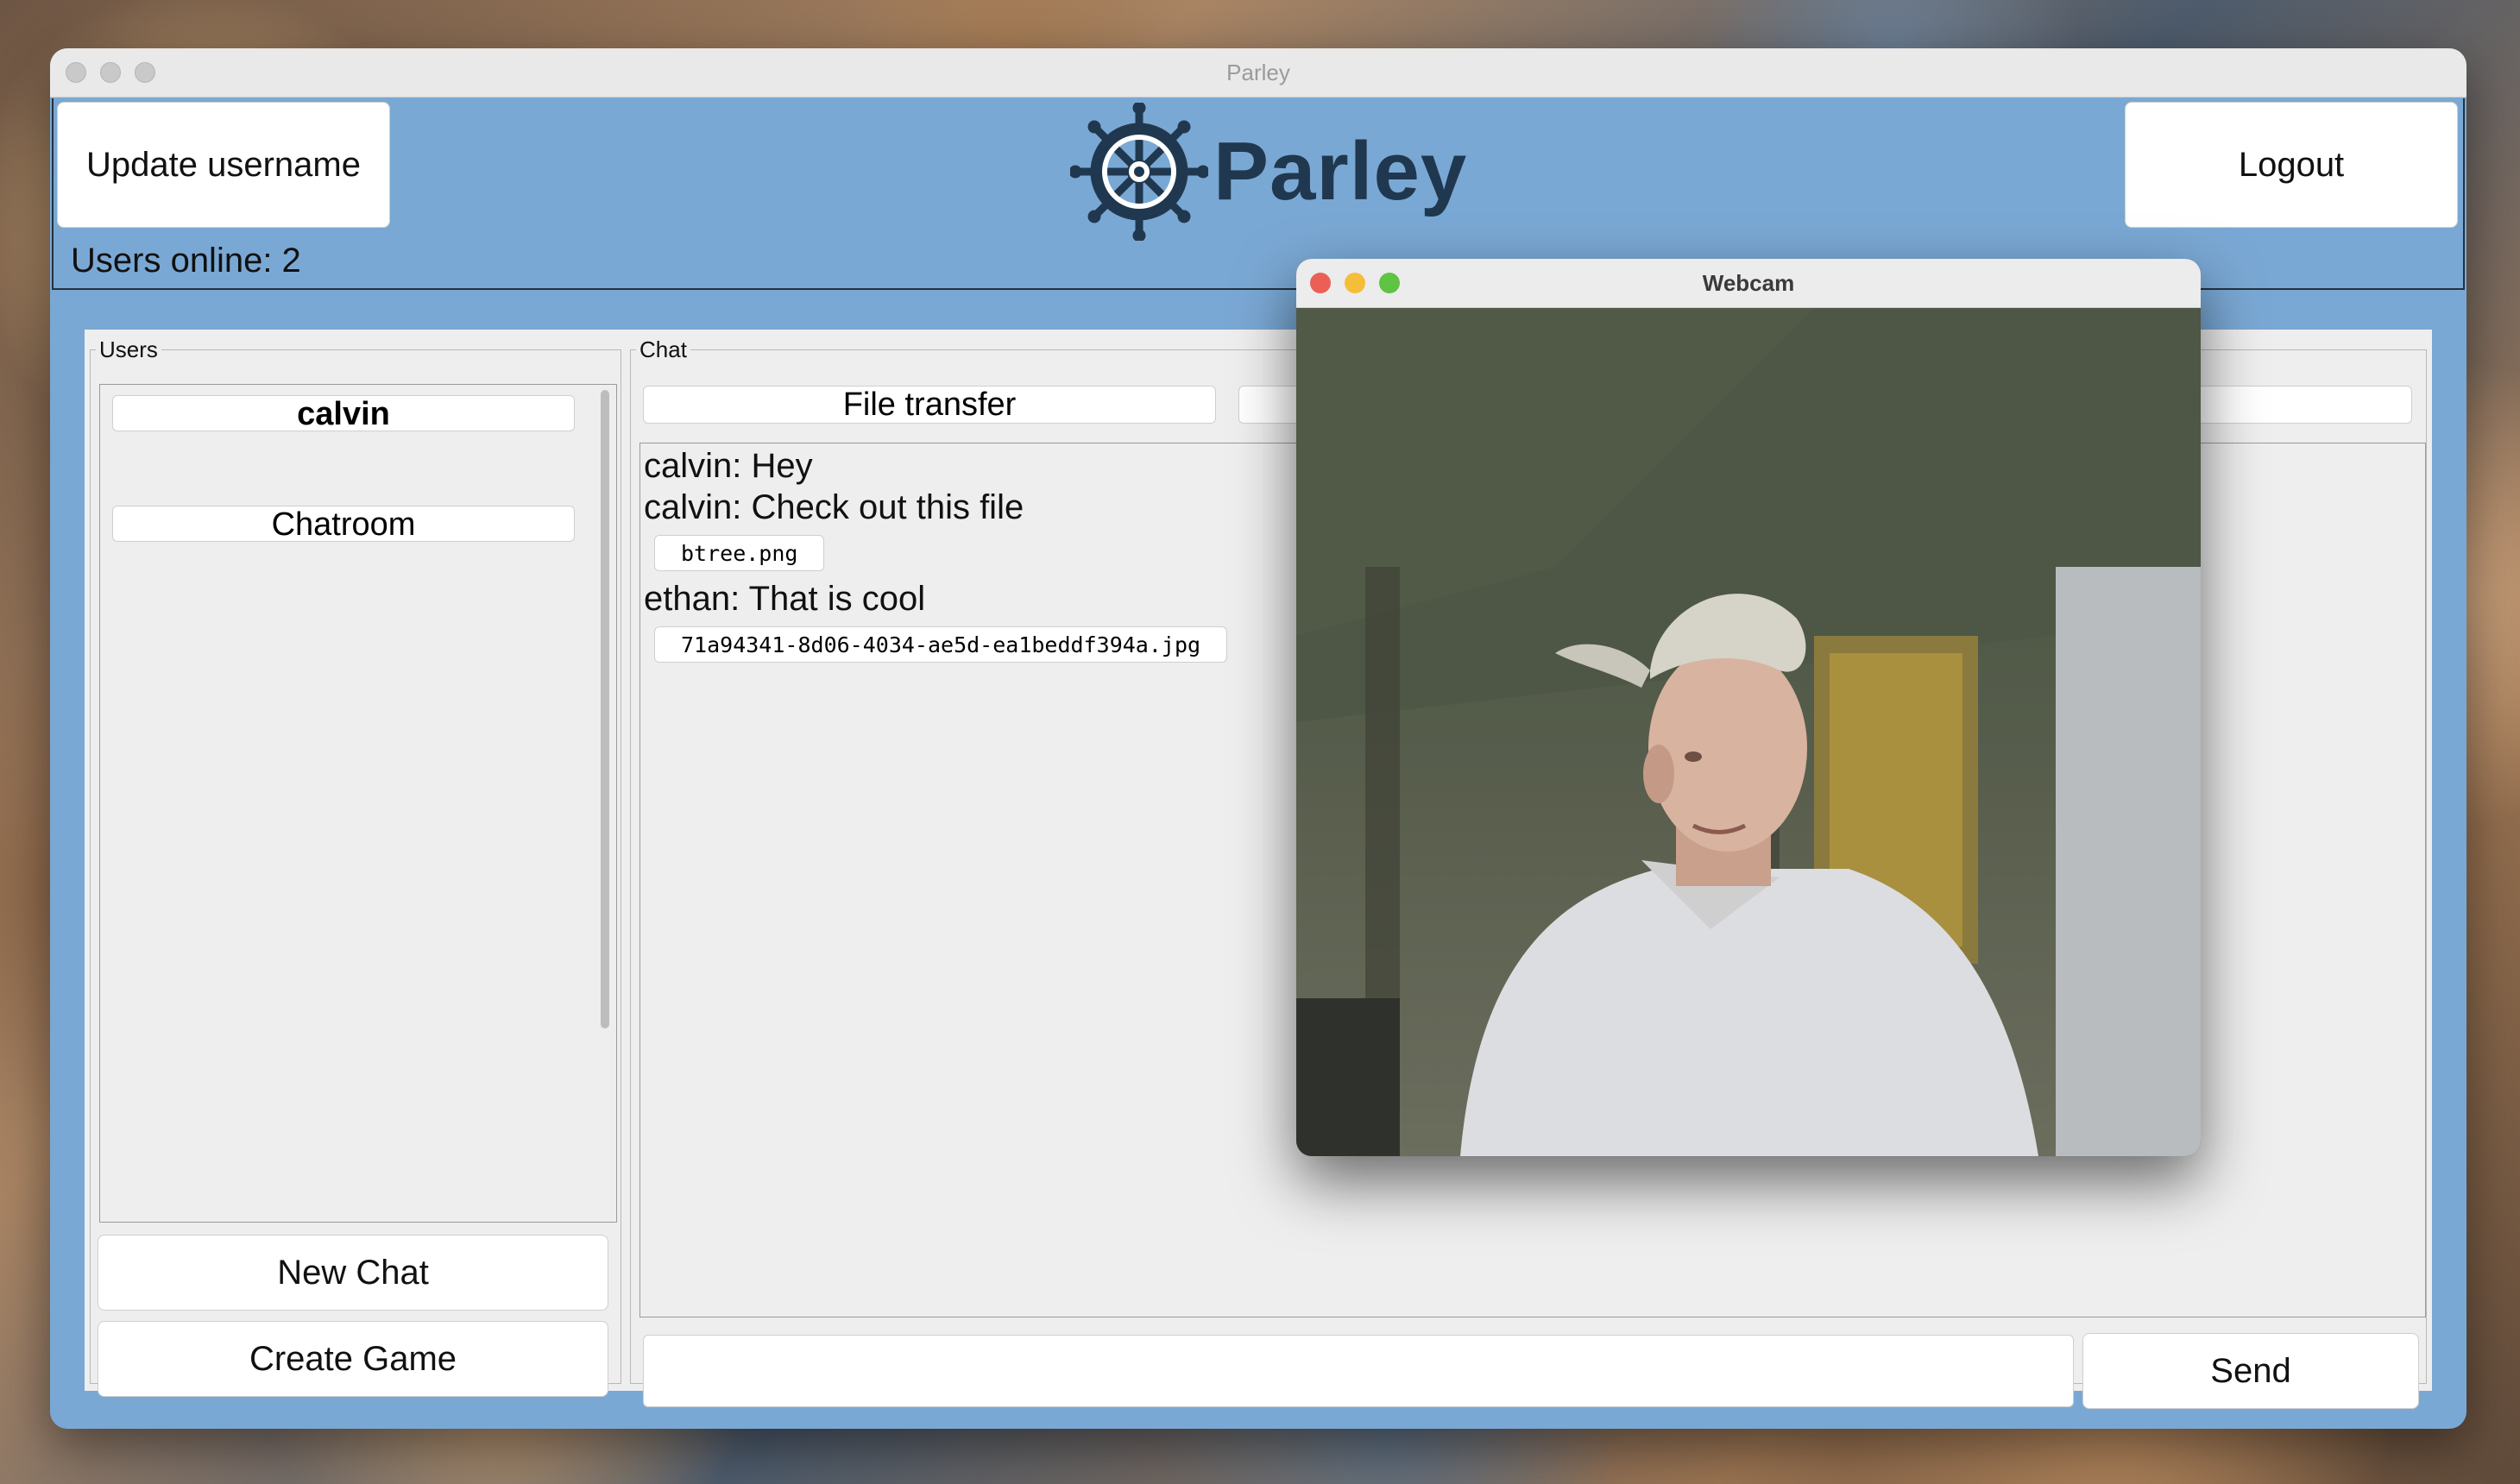 The width and height of the screenshot is (2520, 1484). Describe the element at coordinates (344, 413) in the screenshot. I see `user-item-calvin: calvin` at that location.